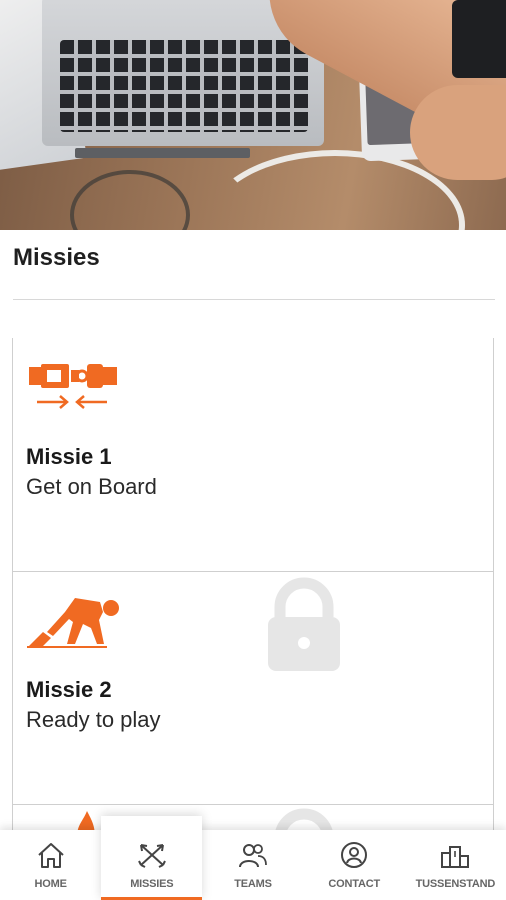 The height and width of the screenshot is (900, 506). I want to click on nav-item-home: HOME, so click(50, 865).